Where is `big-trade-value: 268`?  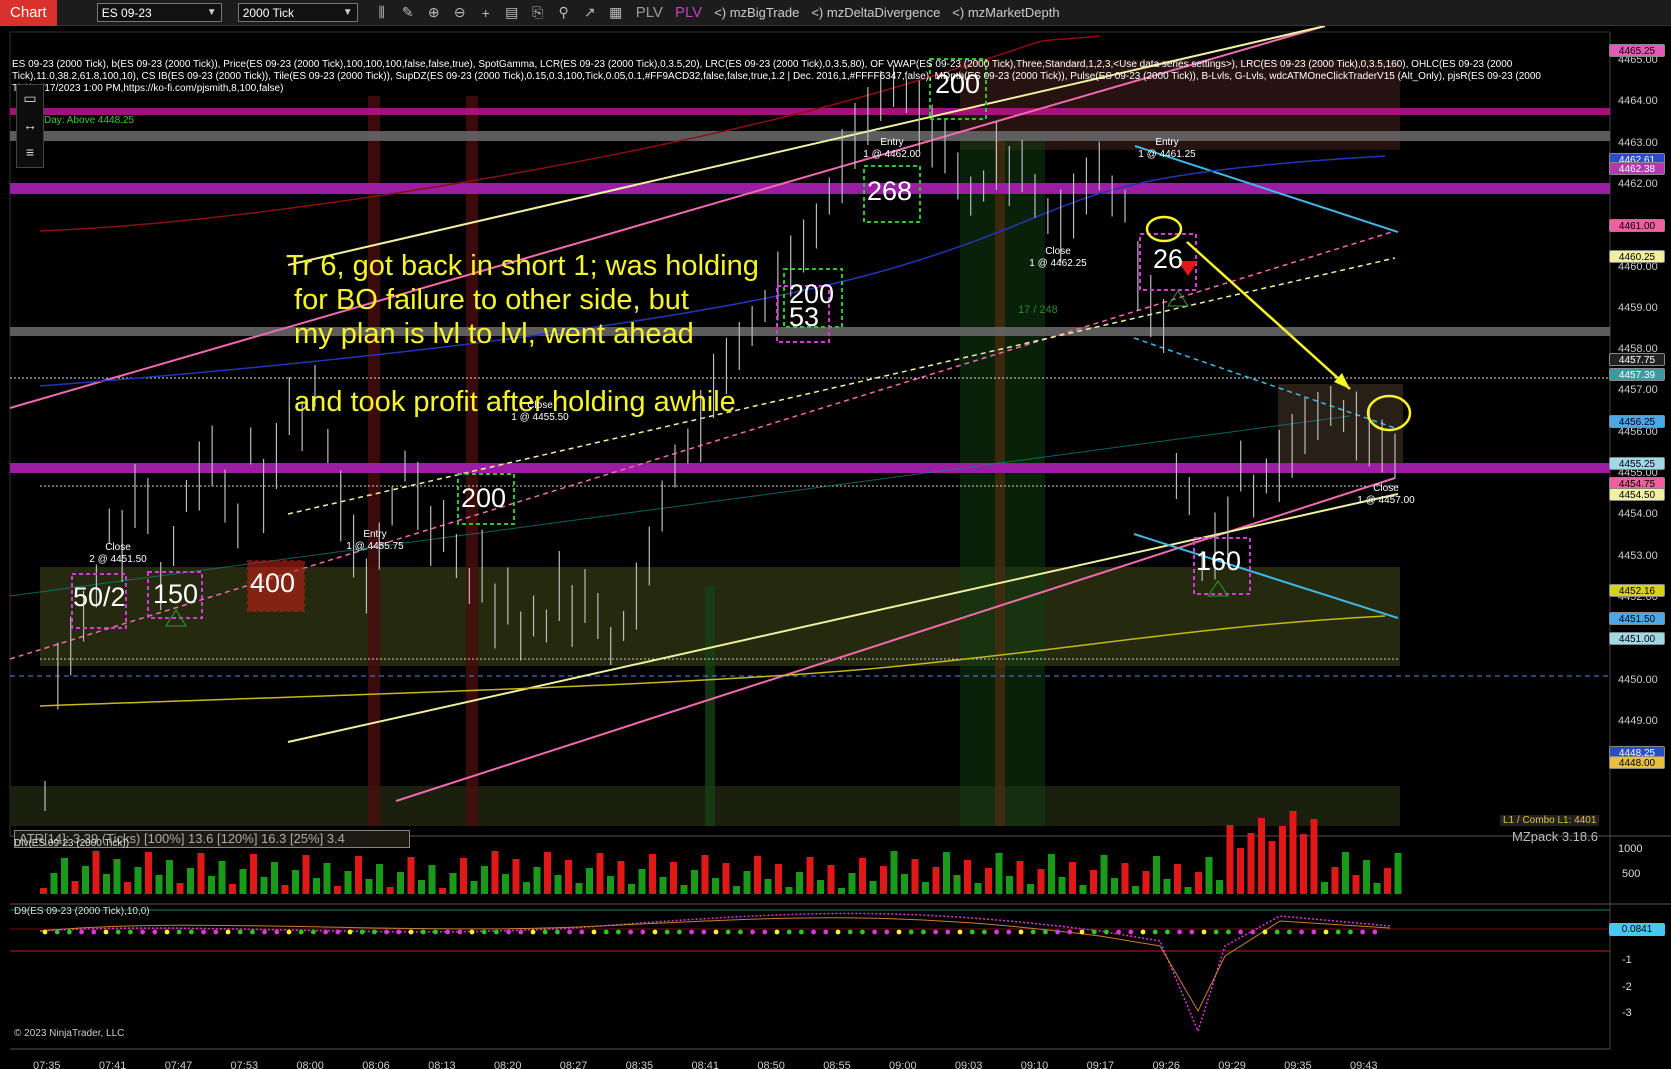 big-trade-value: 268 is located at coordinates (890, 191).